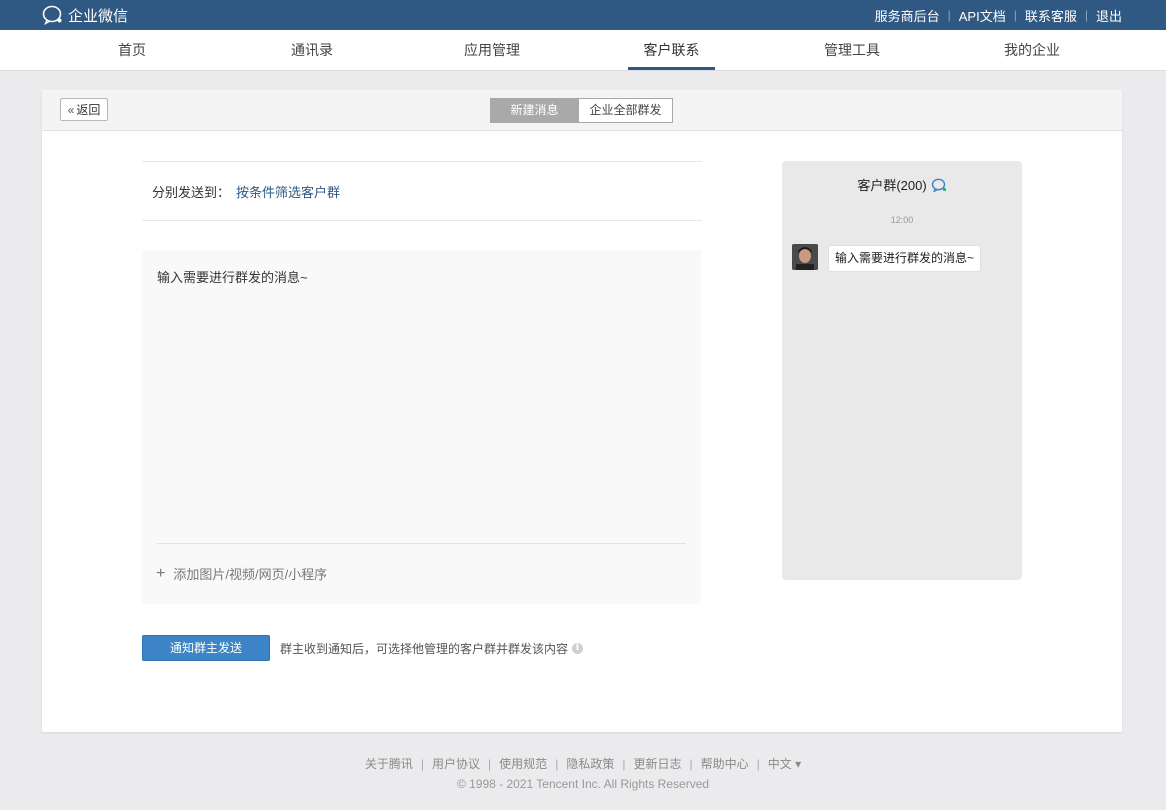  Describe the element at coordinates (583, 15) in the screenshot. I see `top-bar: 企业微信 服务商后台 | API文档 | 联系客服 | 退出` at that location.